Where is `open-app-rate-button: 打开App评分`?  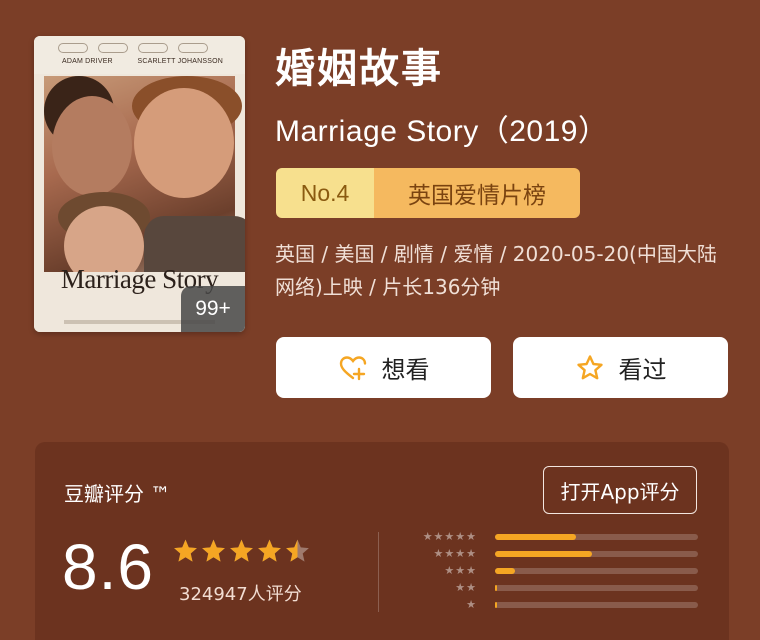 open-app-rate-button: 打开App评分 is located at coordinates (620, 490).